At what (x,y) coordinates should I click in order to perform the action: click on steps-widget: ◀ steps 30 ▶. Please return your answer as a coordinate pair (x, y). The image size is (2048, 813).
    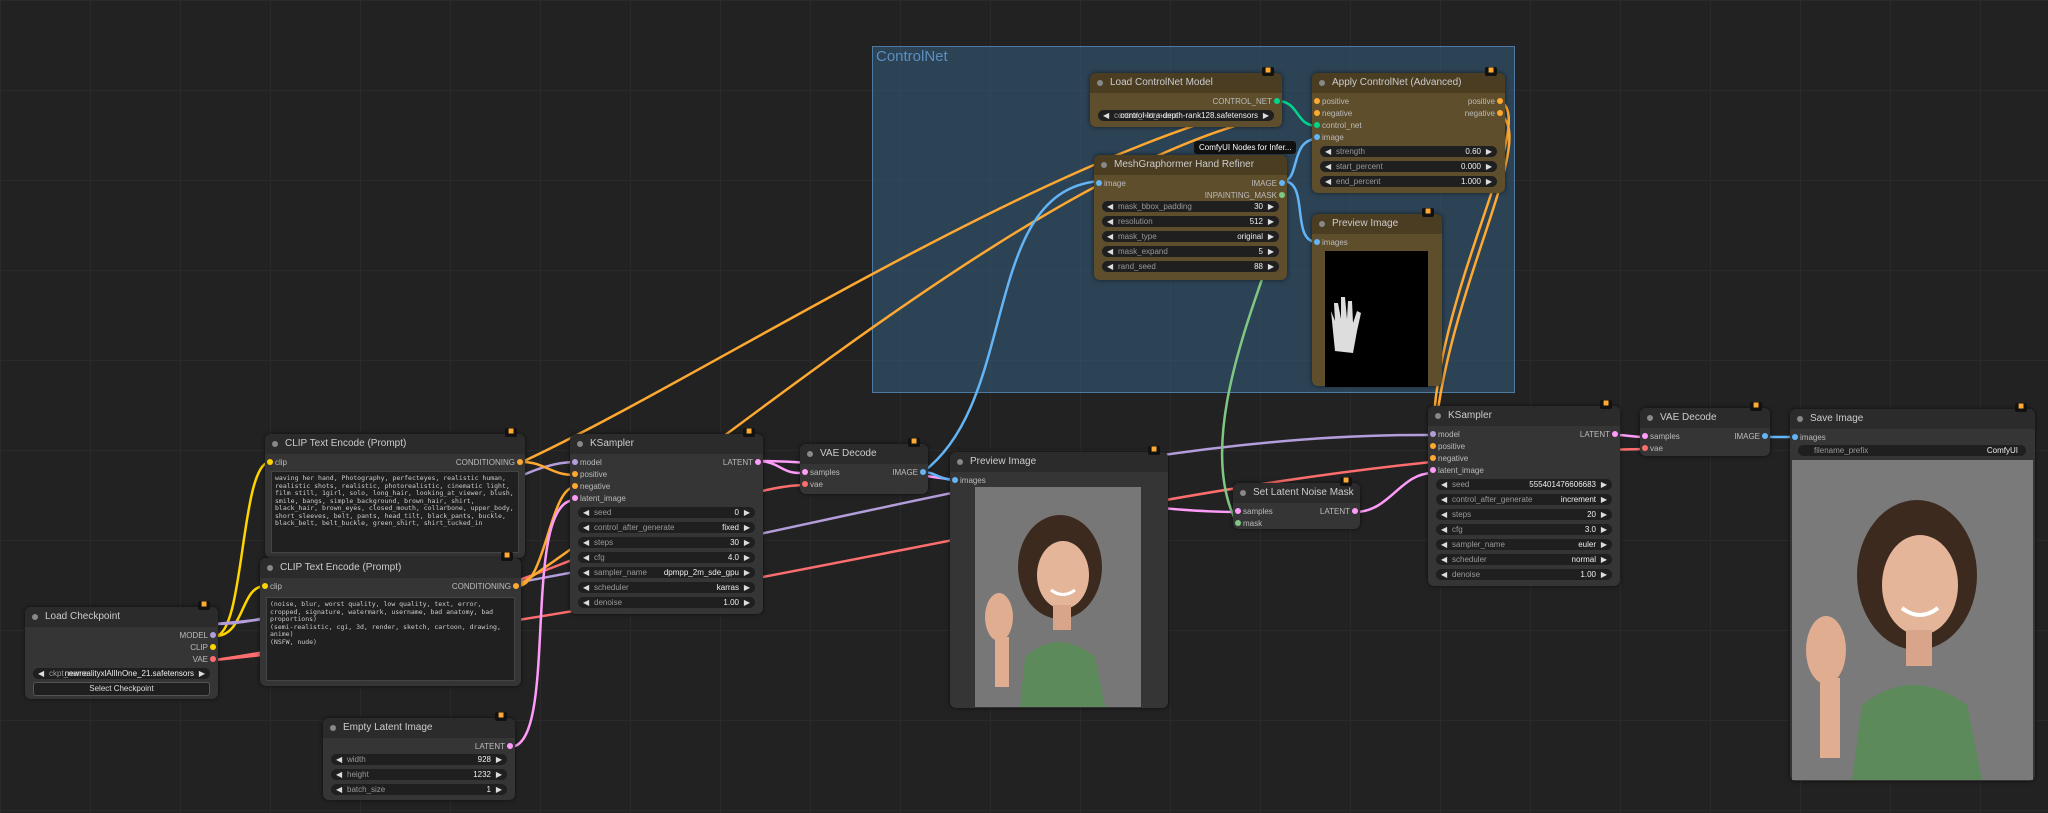
    Looking at the image, I should click on (666, 542).